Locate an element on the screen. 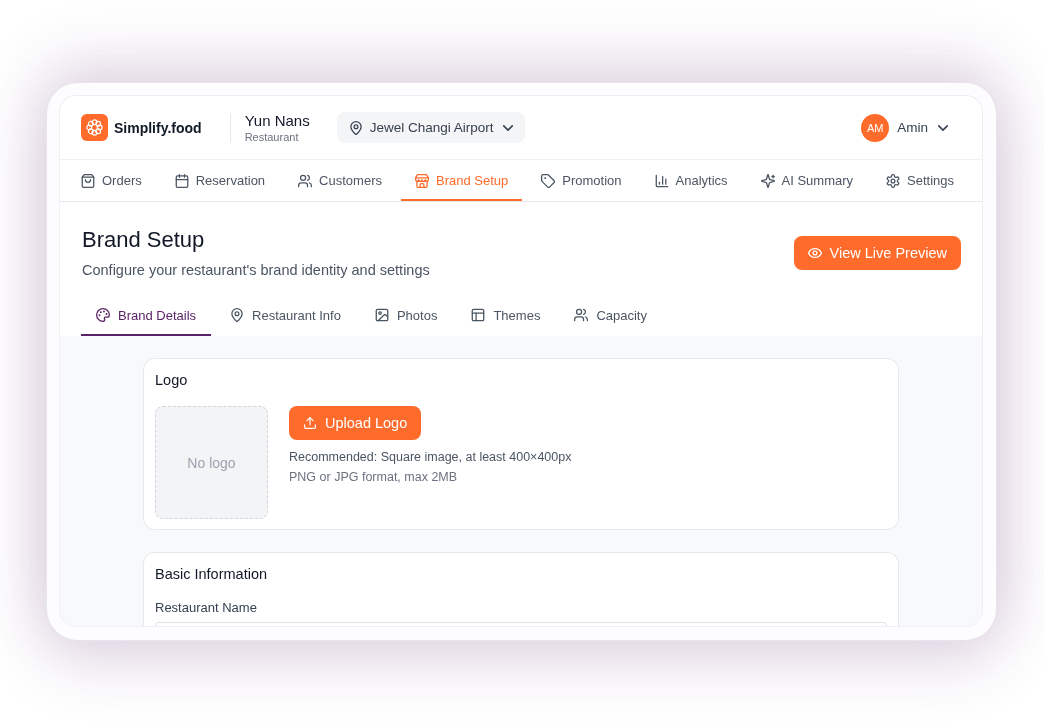  bag-icon is located at coordinates (88, 180).